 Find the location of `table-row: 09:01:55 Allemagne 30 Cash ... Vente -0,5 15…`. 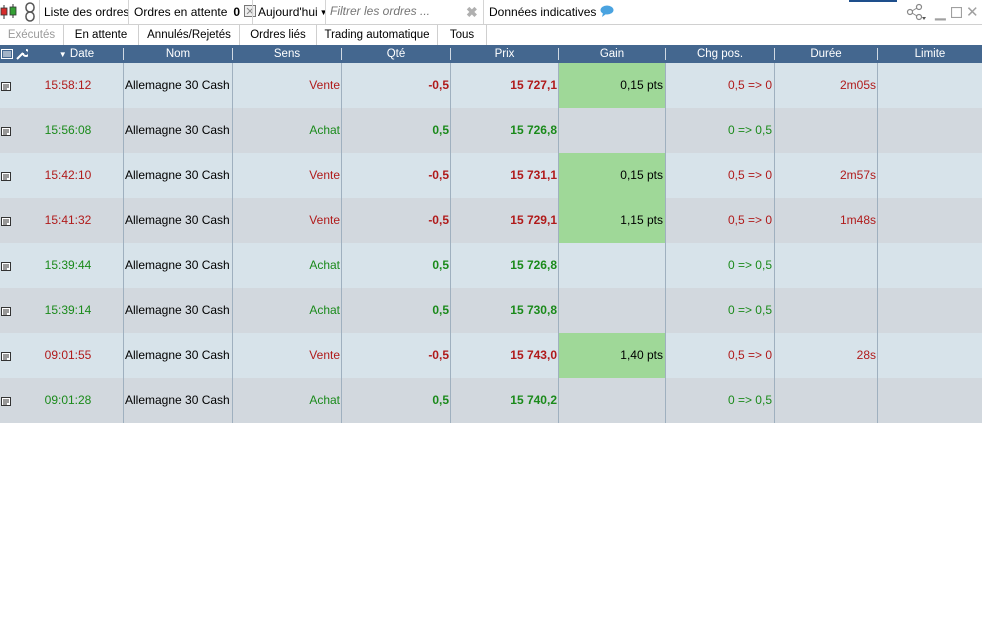

table-row: 09:01:55 Allemagne 30 Cash ... Vente -0,5 15… is located at coordinates (491, 355).